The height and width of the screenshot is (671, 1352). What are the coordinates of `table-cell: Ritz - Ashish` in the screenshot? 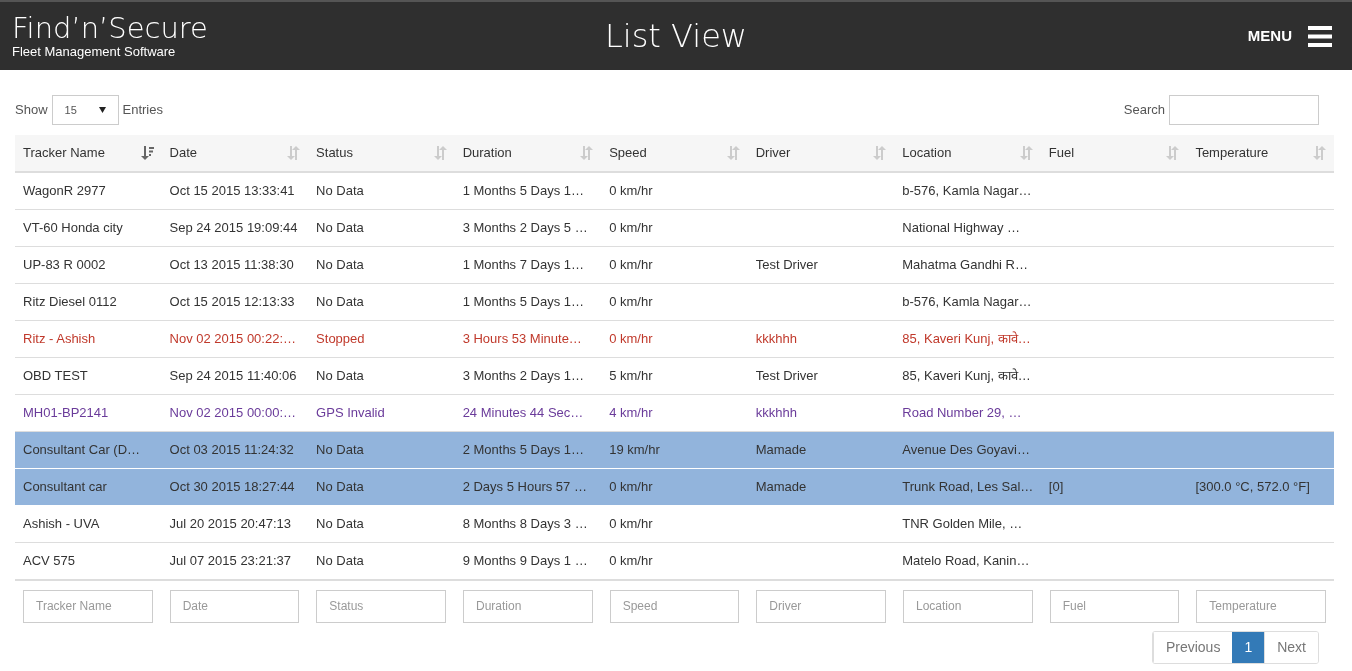 It's located at (59, 338).